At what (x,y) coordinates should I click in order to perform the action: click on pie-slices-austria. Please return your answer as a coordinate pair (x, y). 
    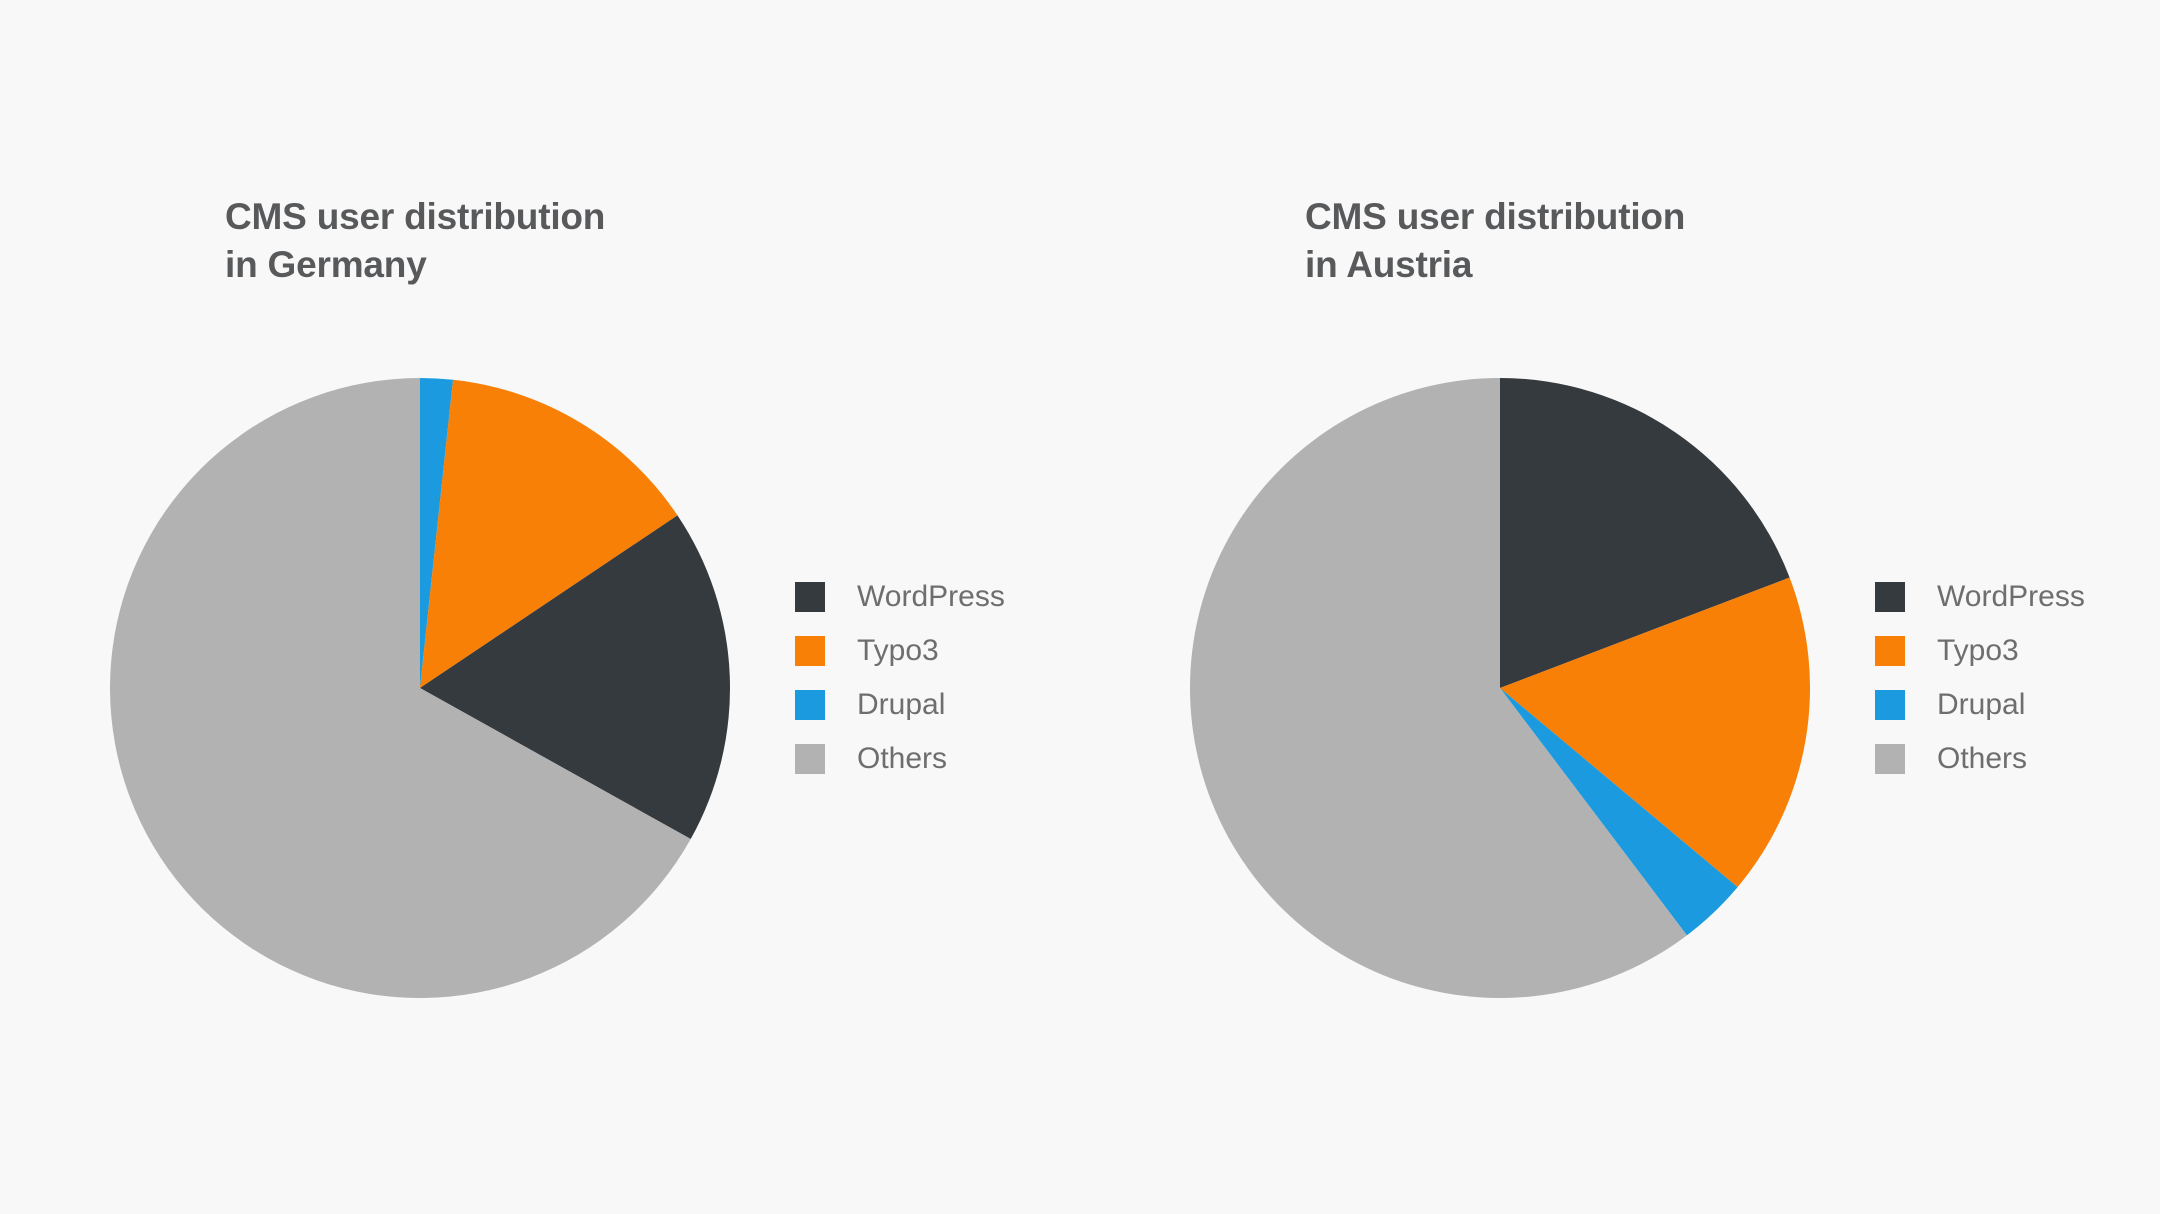
    Looking at the image, I should click on (1500, 688).